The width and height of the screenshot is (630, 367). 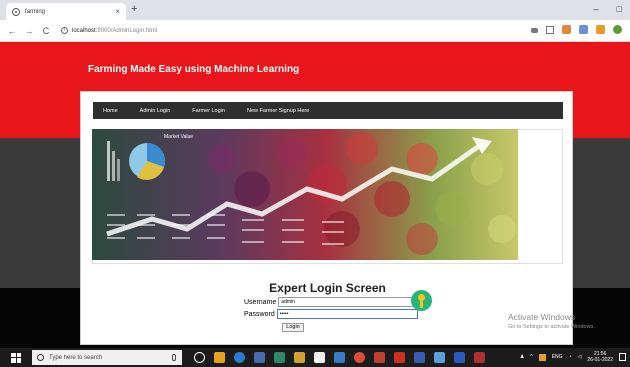 I want to click on profile-avatar, so click(x=617, y=29).